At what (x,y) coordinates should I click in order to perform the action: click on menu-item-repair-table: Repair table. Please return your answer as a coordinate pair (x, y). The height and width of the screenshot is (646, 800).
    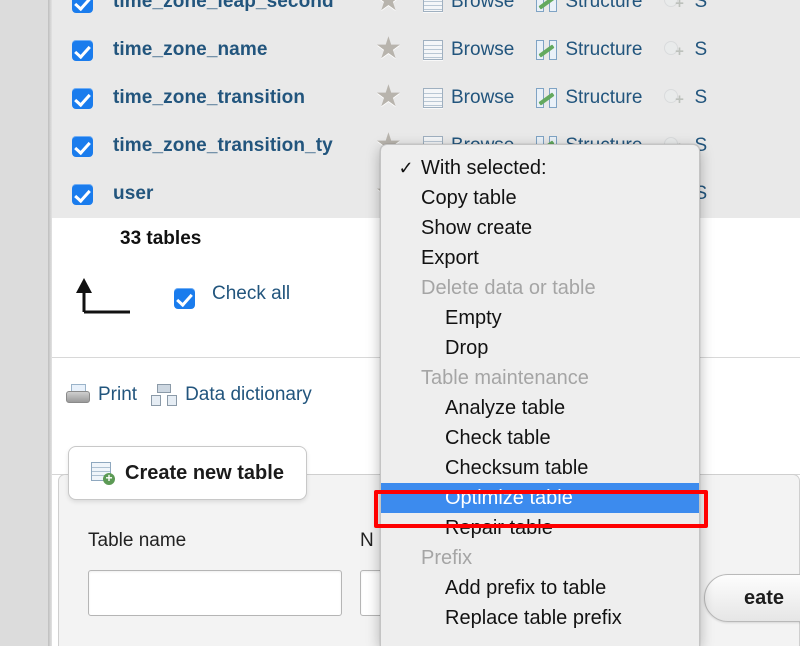
    Looking at the image, I should click on (540, 528).